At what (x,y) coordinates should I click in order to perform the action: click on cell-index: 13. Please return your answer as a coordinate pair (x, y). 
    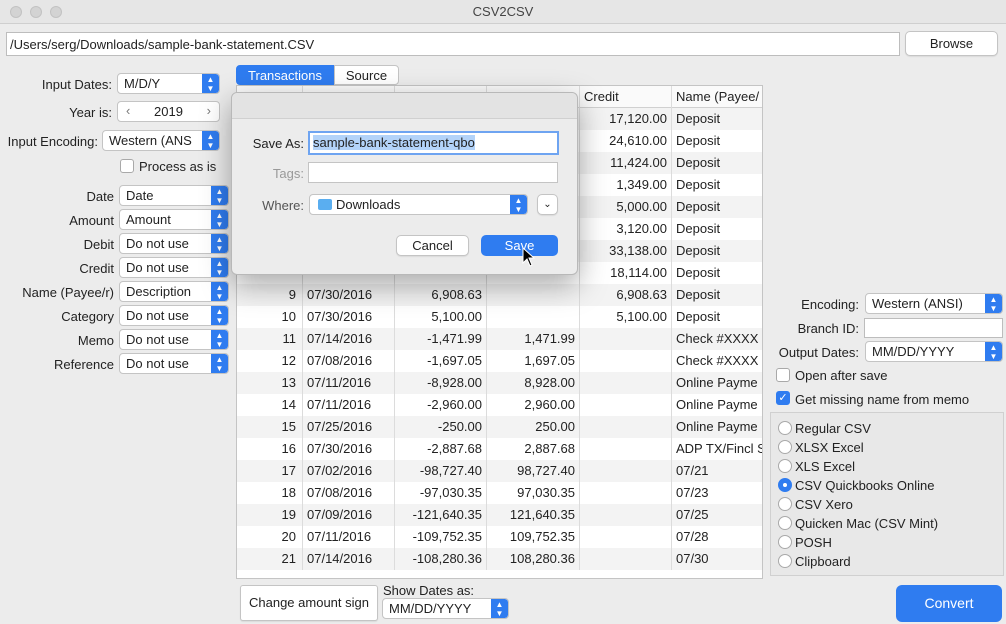
    Looking at the image, I should click on (270, 383).